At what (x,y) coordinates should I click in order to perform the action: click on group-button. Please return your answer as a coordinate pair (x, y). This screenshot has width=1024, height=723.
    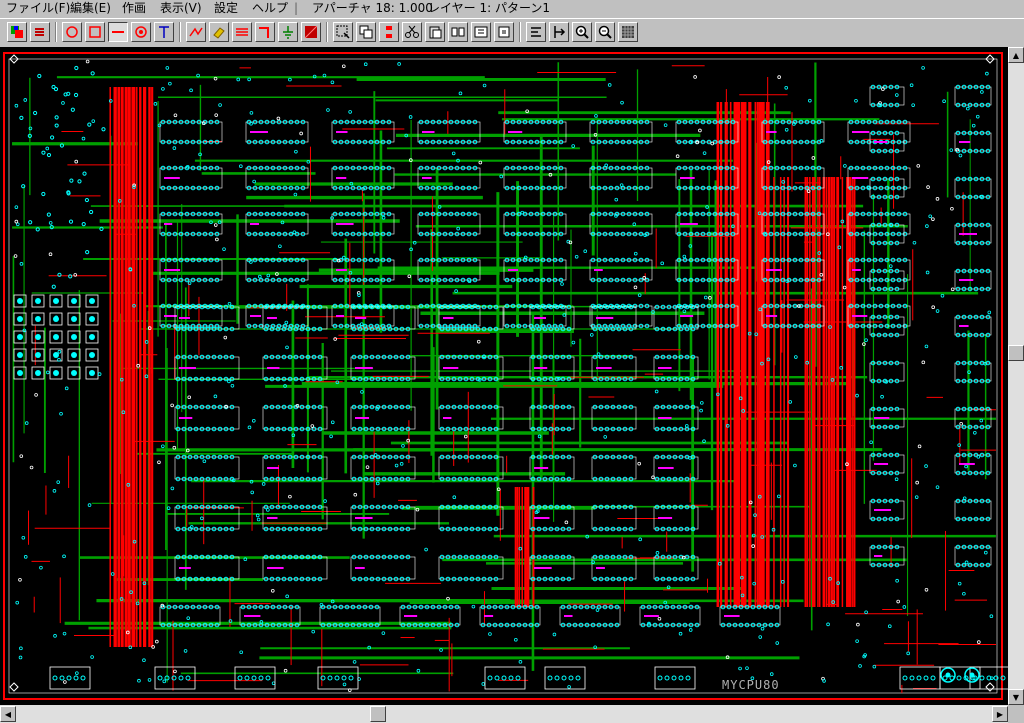
    Looking at the image, I should click on (458, 32).